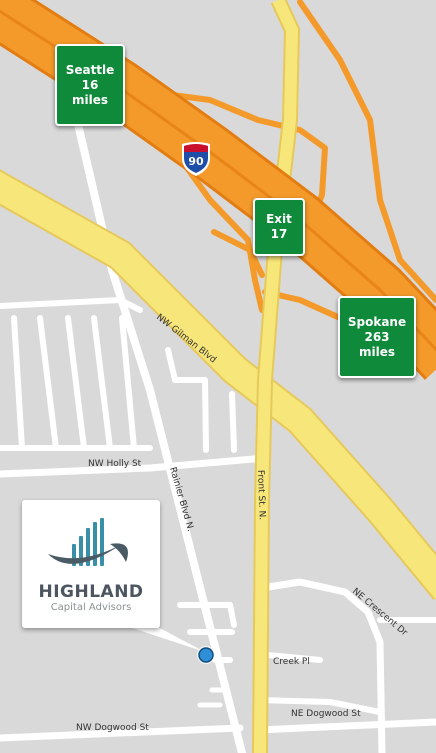  What do you see at coordinates (162, 638) in the screenshot?
I see `callout-pointer` at bounding box center [162, 638].